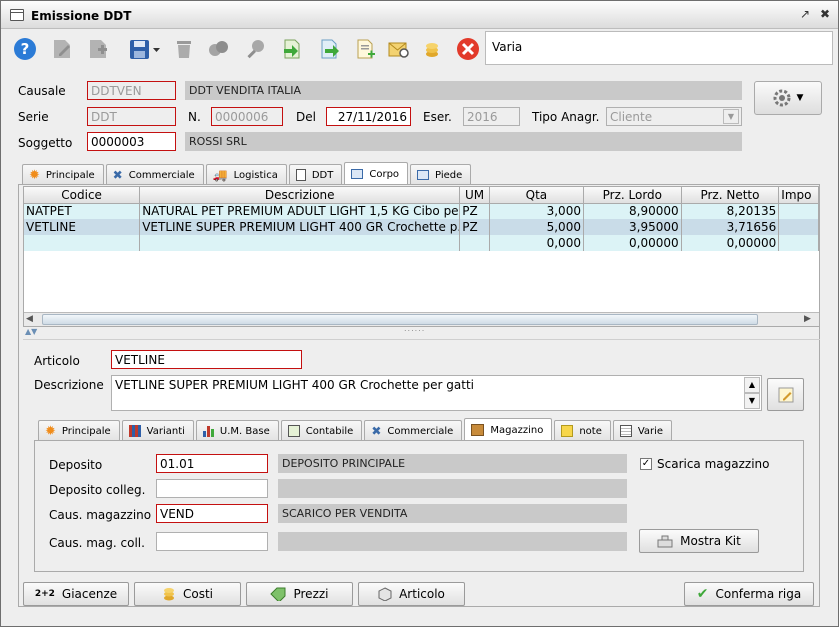 Image resolution: width=839 pixels, height=627 pixels. What do you see at coordinates (82, 227) in the screenshot?
I see `cell-codice: VETLINE` at bounding box center [82, 227].